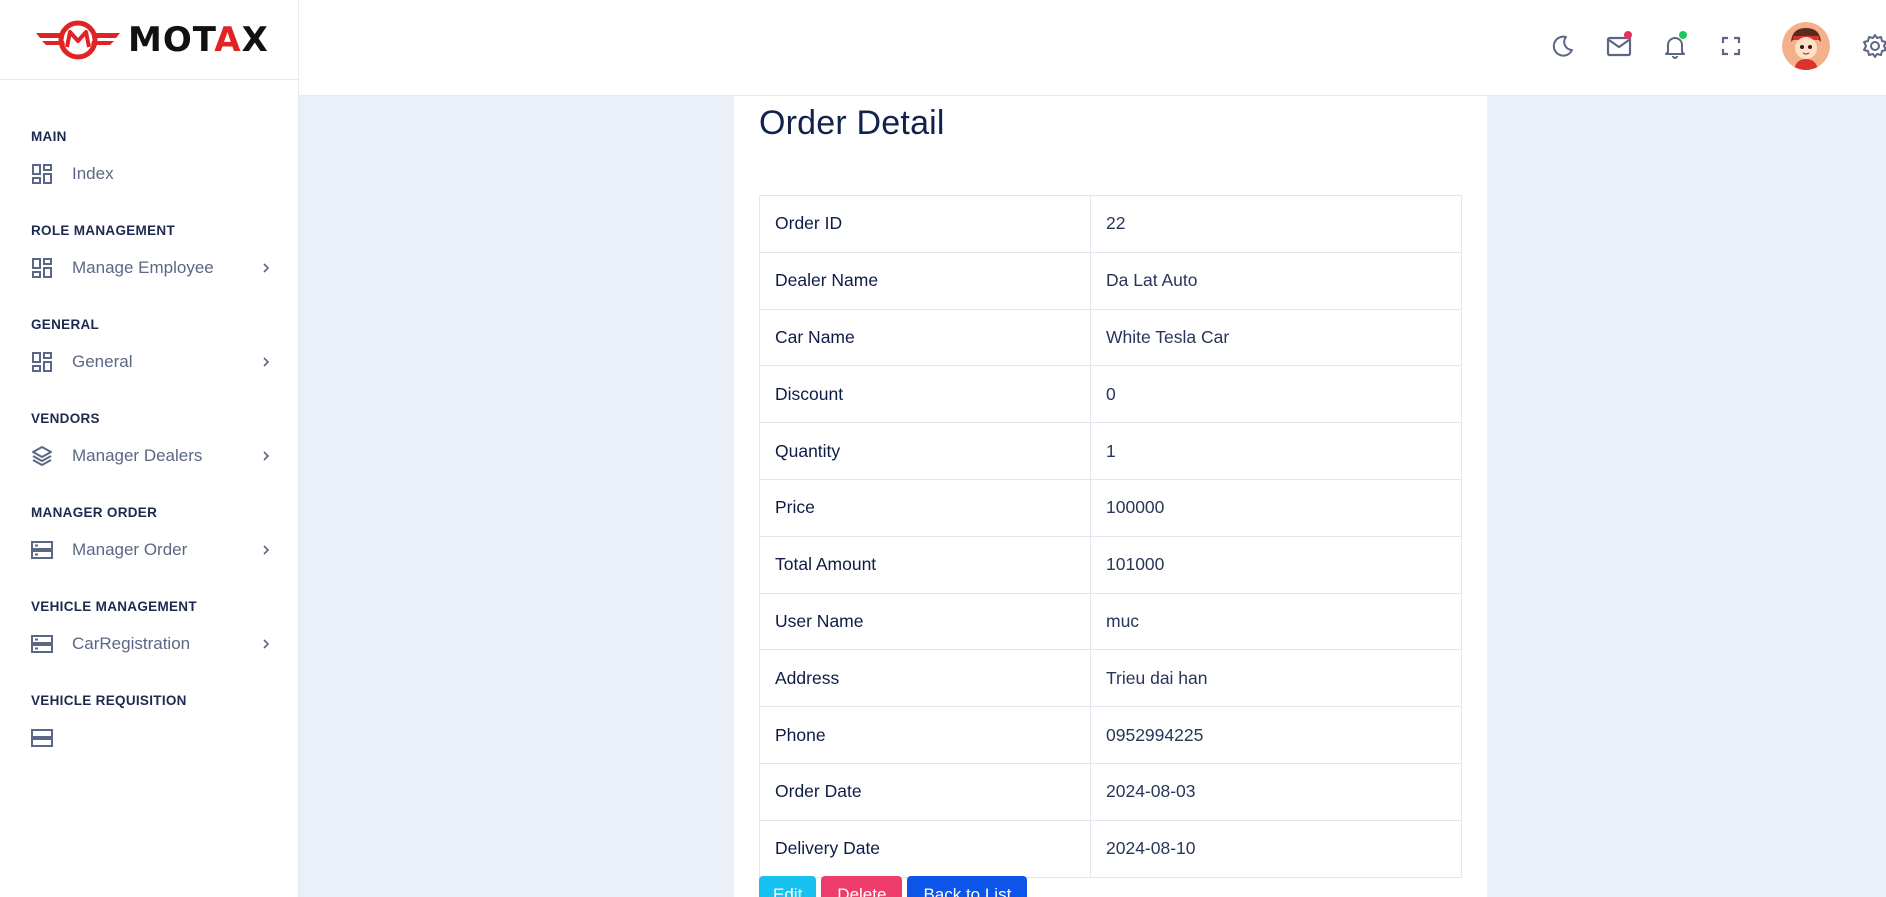  I want to click on delete-button: Delete, so click(862, 886).